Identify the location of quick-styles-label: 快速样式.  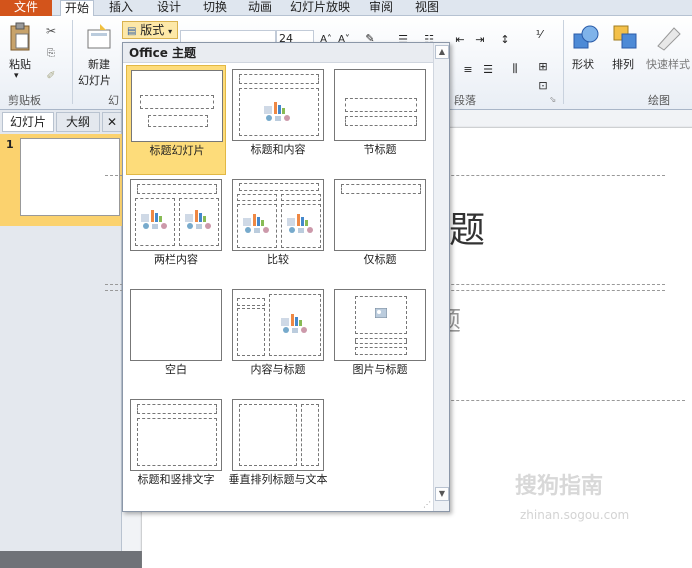
(668, 64).